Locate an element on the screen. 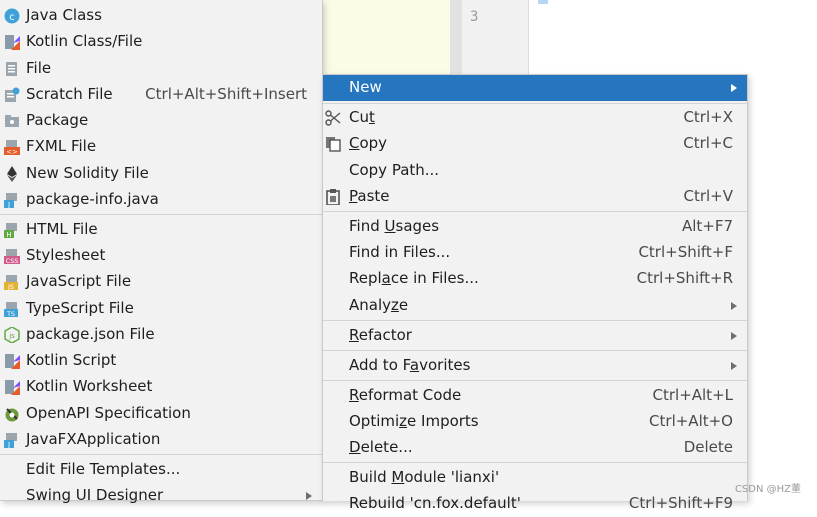 The width and height of the screenshot is (817, 517). menu-item-label: Package is located at coordinates (57, 120).